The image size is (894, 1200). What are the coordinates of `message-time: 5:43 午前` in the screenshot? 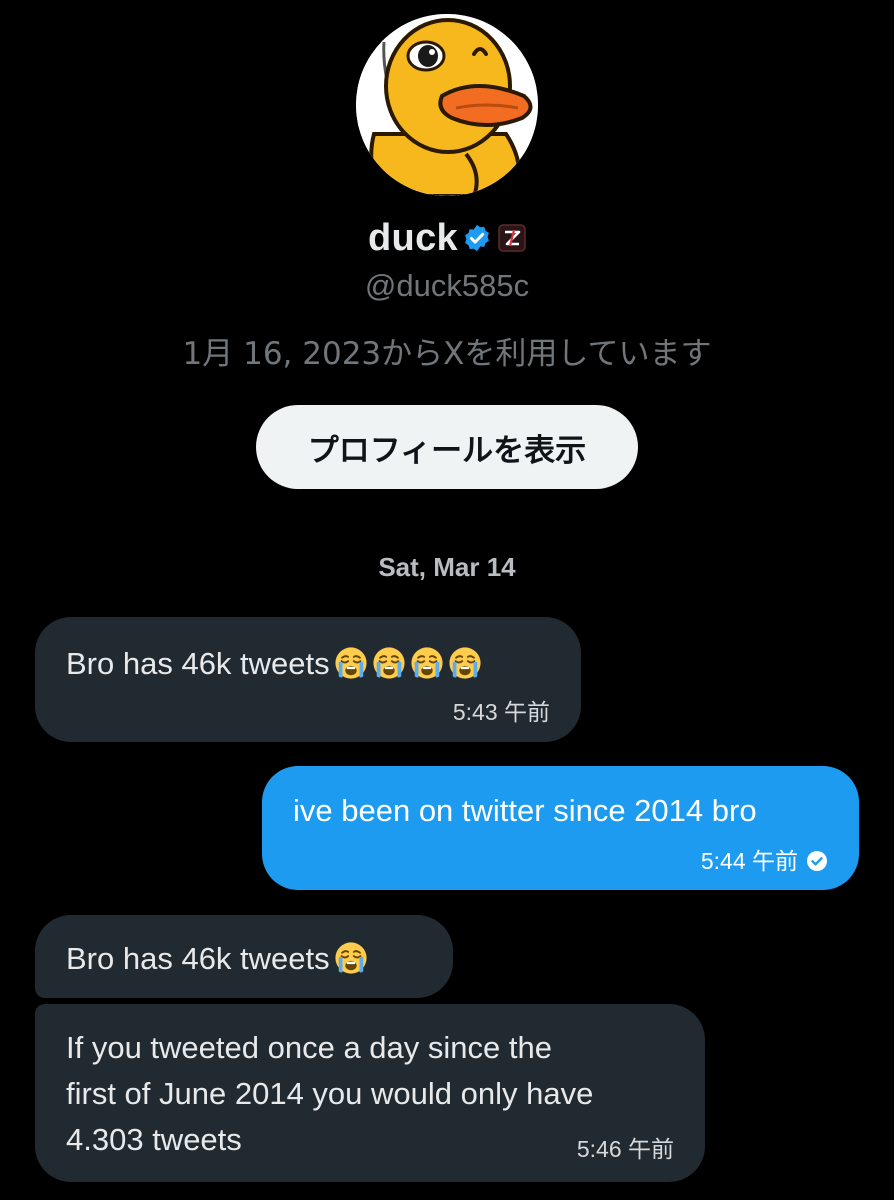 It's located at (501, 712).